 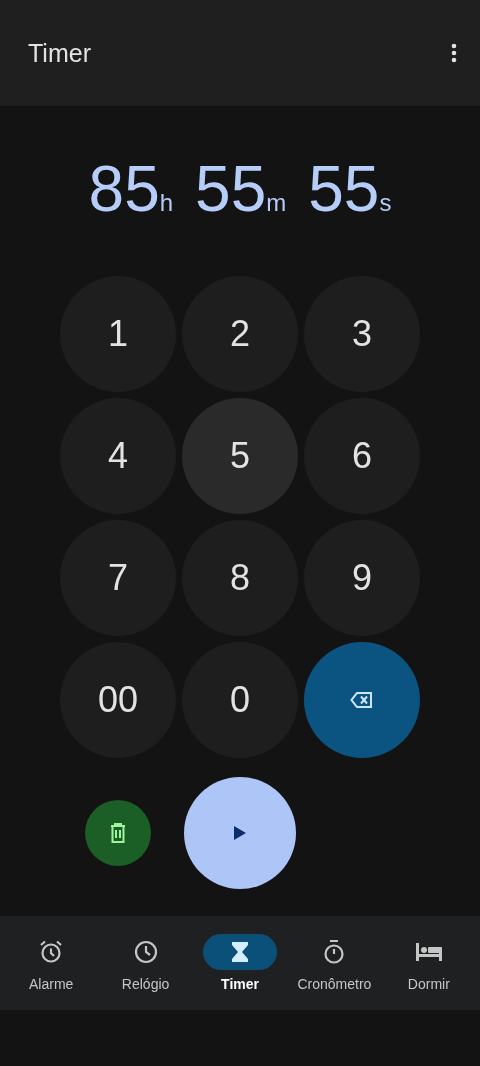 I want to click on digit-key: 1, so click(x=118, y=334).